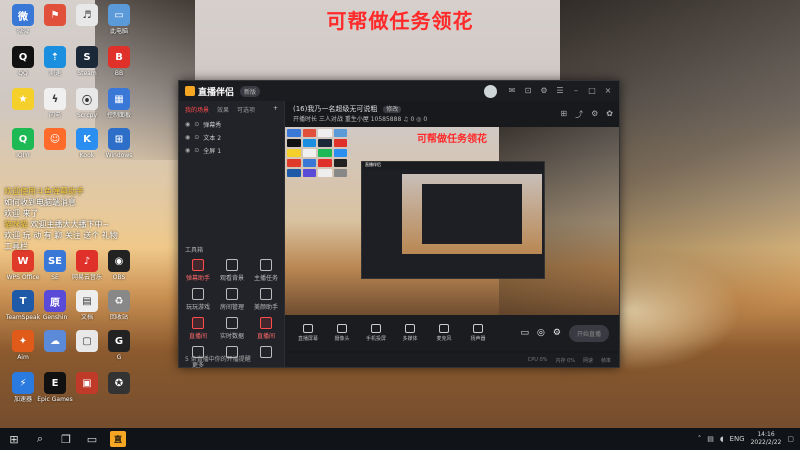 Image resolution: width=800 pixels, height=450 pixels. Describe the element at coordinates (69, 224) in the screenshot. I see `chat-text: 欢迎主播大大播下中~` at that location.